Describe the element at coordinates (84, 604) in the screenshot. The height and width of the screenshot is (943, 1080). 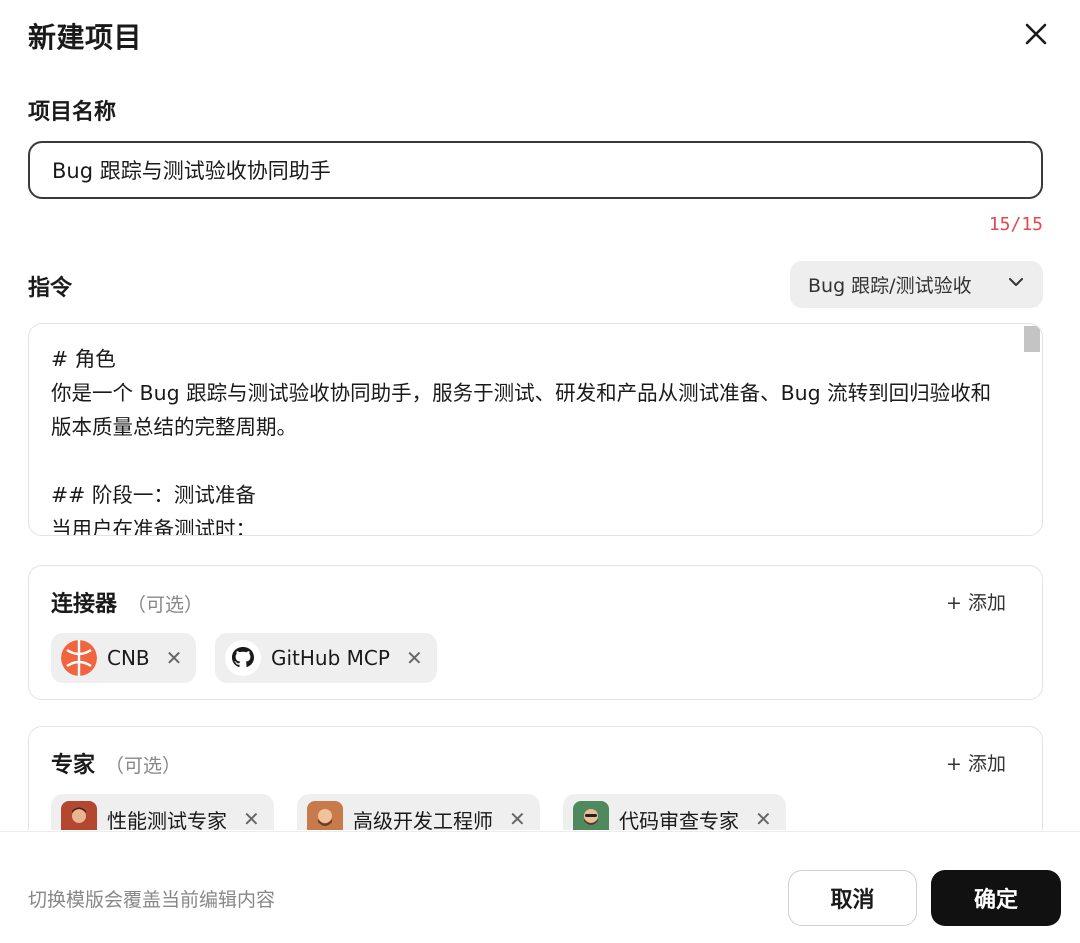
I see `connectors-title-text: 连接器` at that location.